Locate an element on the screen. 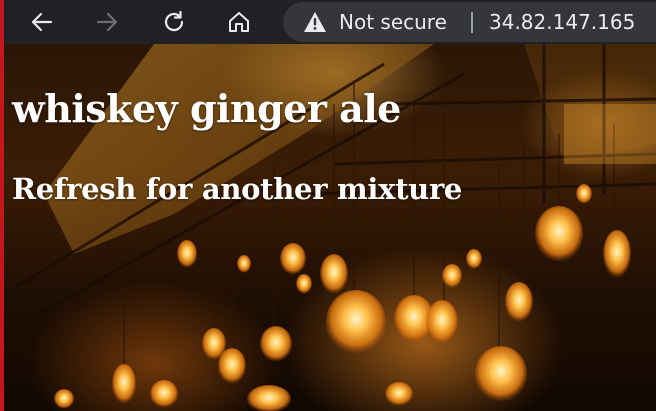 Image resolution: width=656 pixels, height=411 pixels. address-bar: Not secure 34.82.147.165 is located at coordinates (469, 22).